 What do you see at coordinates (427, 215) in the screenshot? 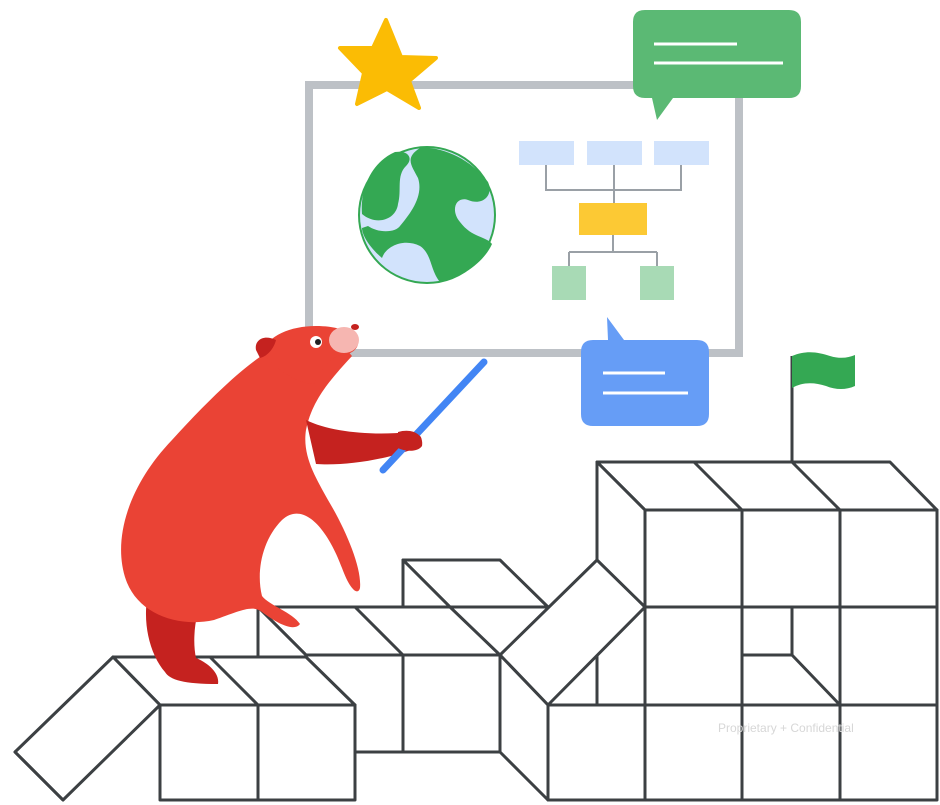
I see `globe-icon` at bounding box center [427, 215].